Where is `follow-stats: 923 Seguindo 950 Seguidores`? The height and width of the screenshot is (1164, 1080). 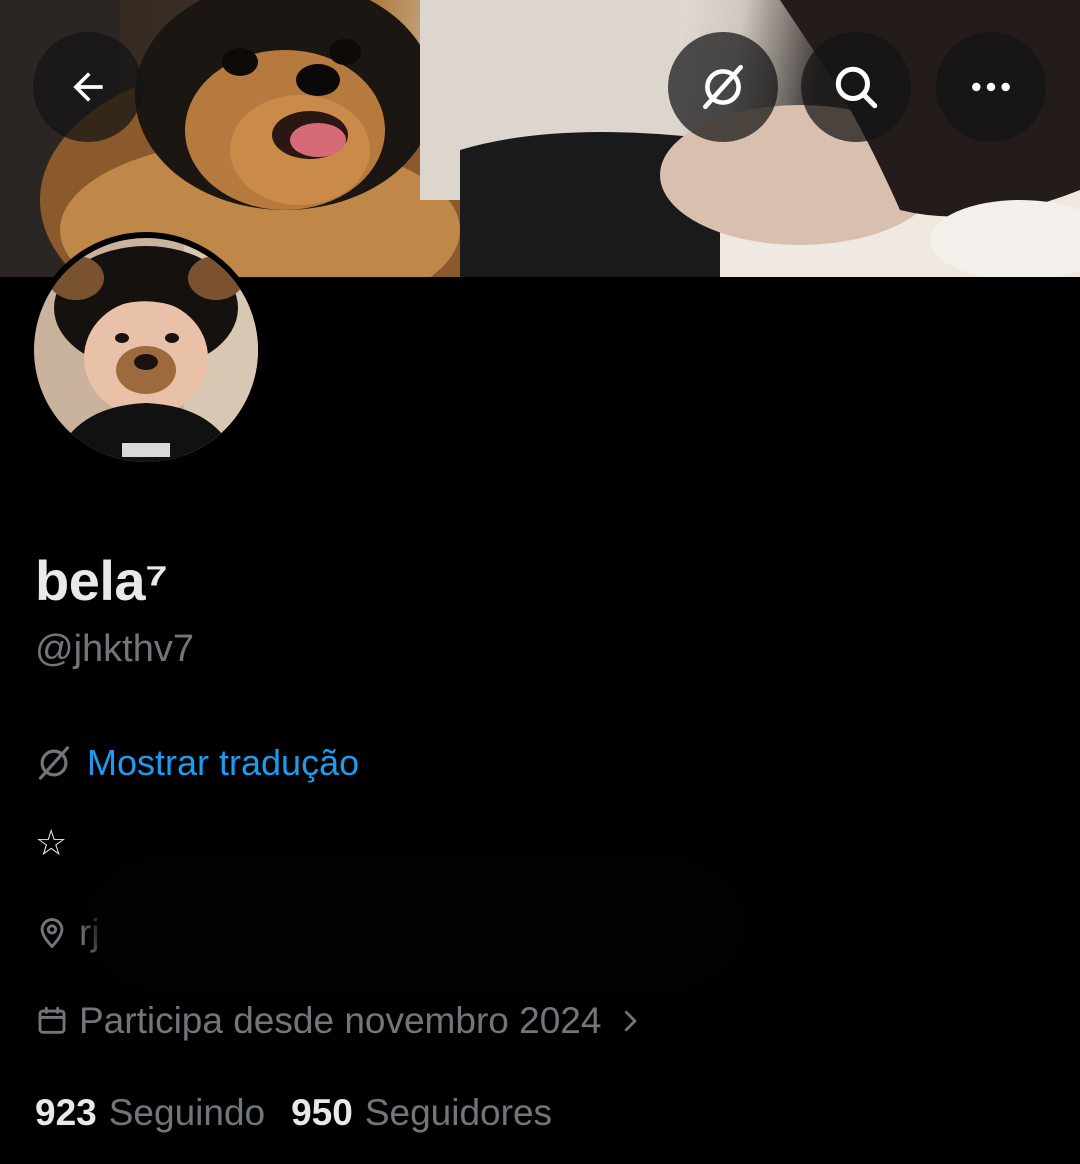
follow-stats: 923 Seguindo 950 Seguidores is located at coordinates (306, 1113).